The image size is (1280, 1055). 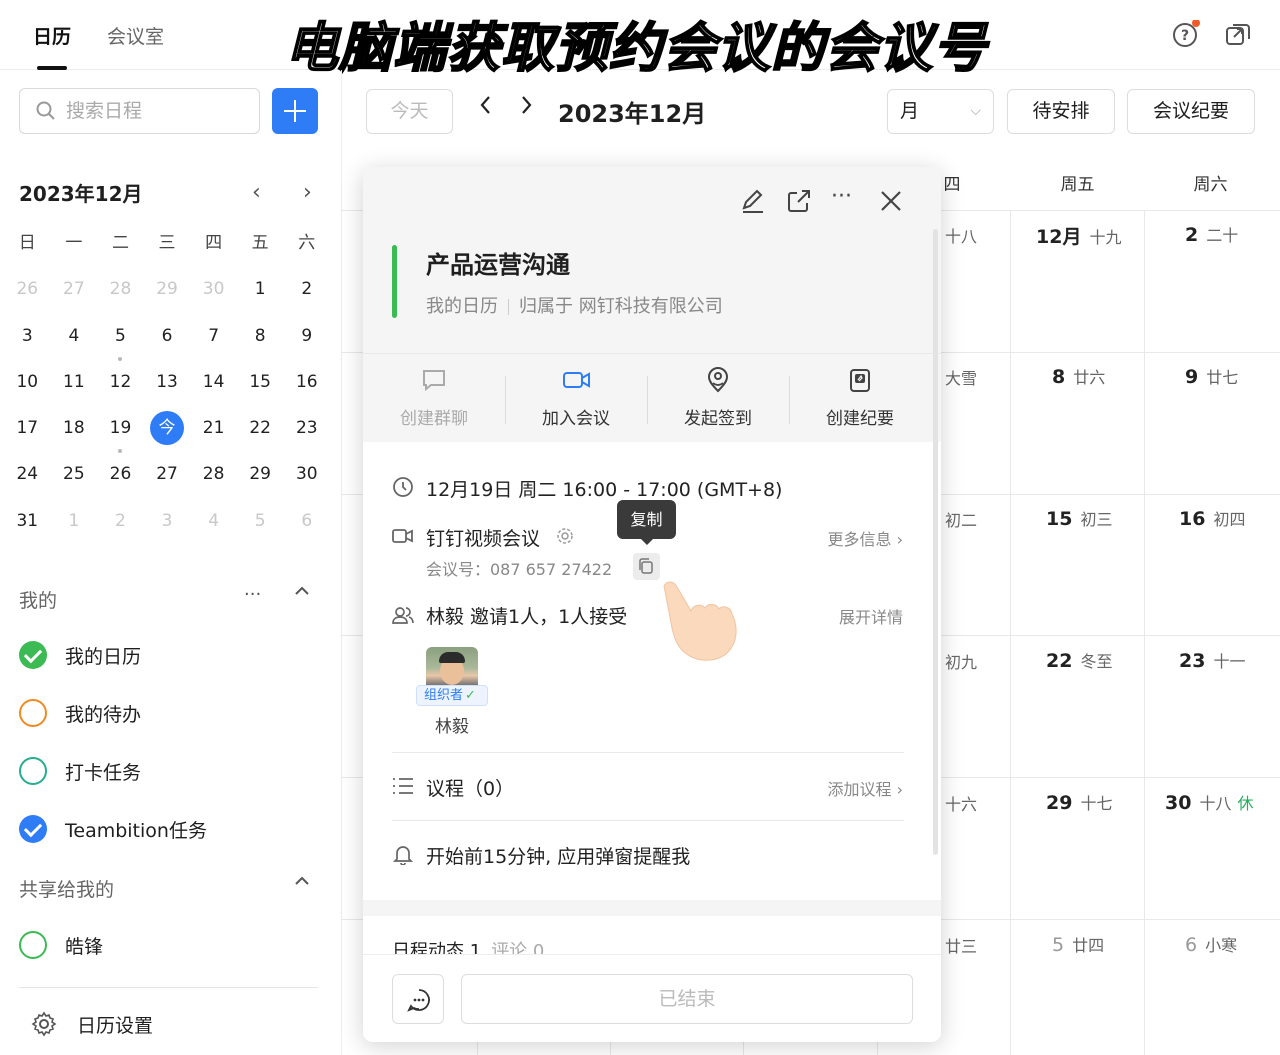 I want to click on comment-button, so click(x=418, y=999).